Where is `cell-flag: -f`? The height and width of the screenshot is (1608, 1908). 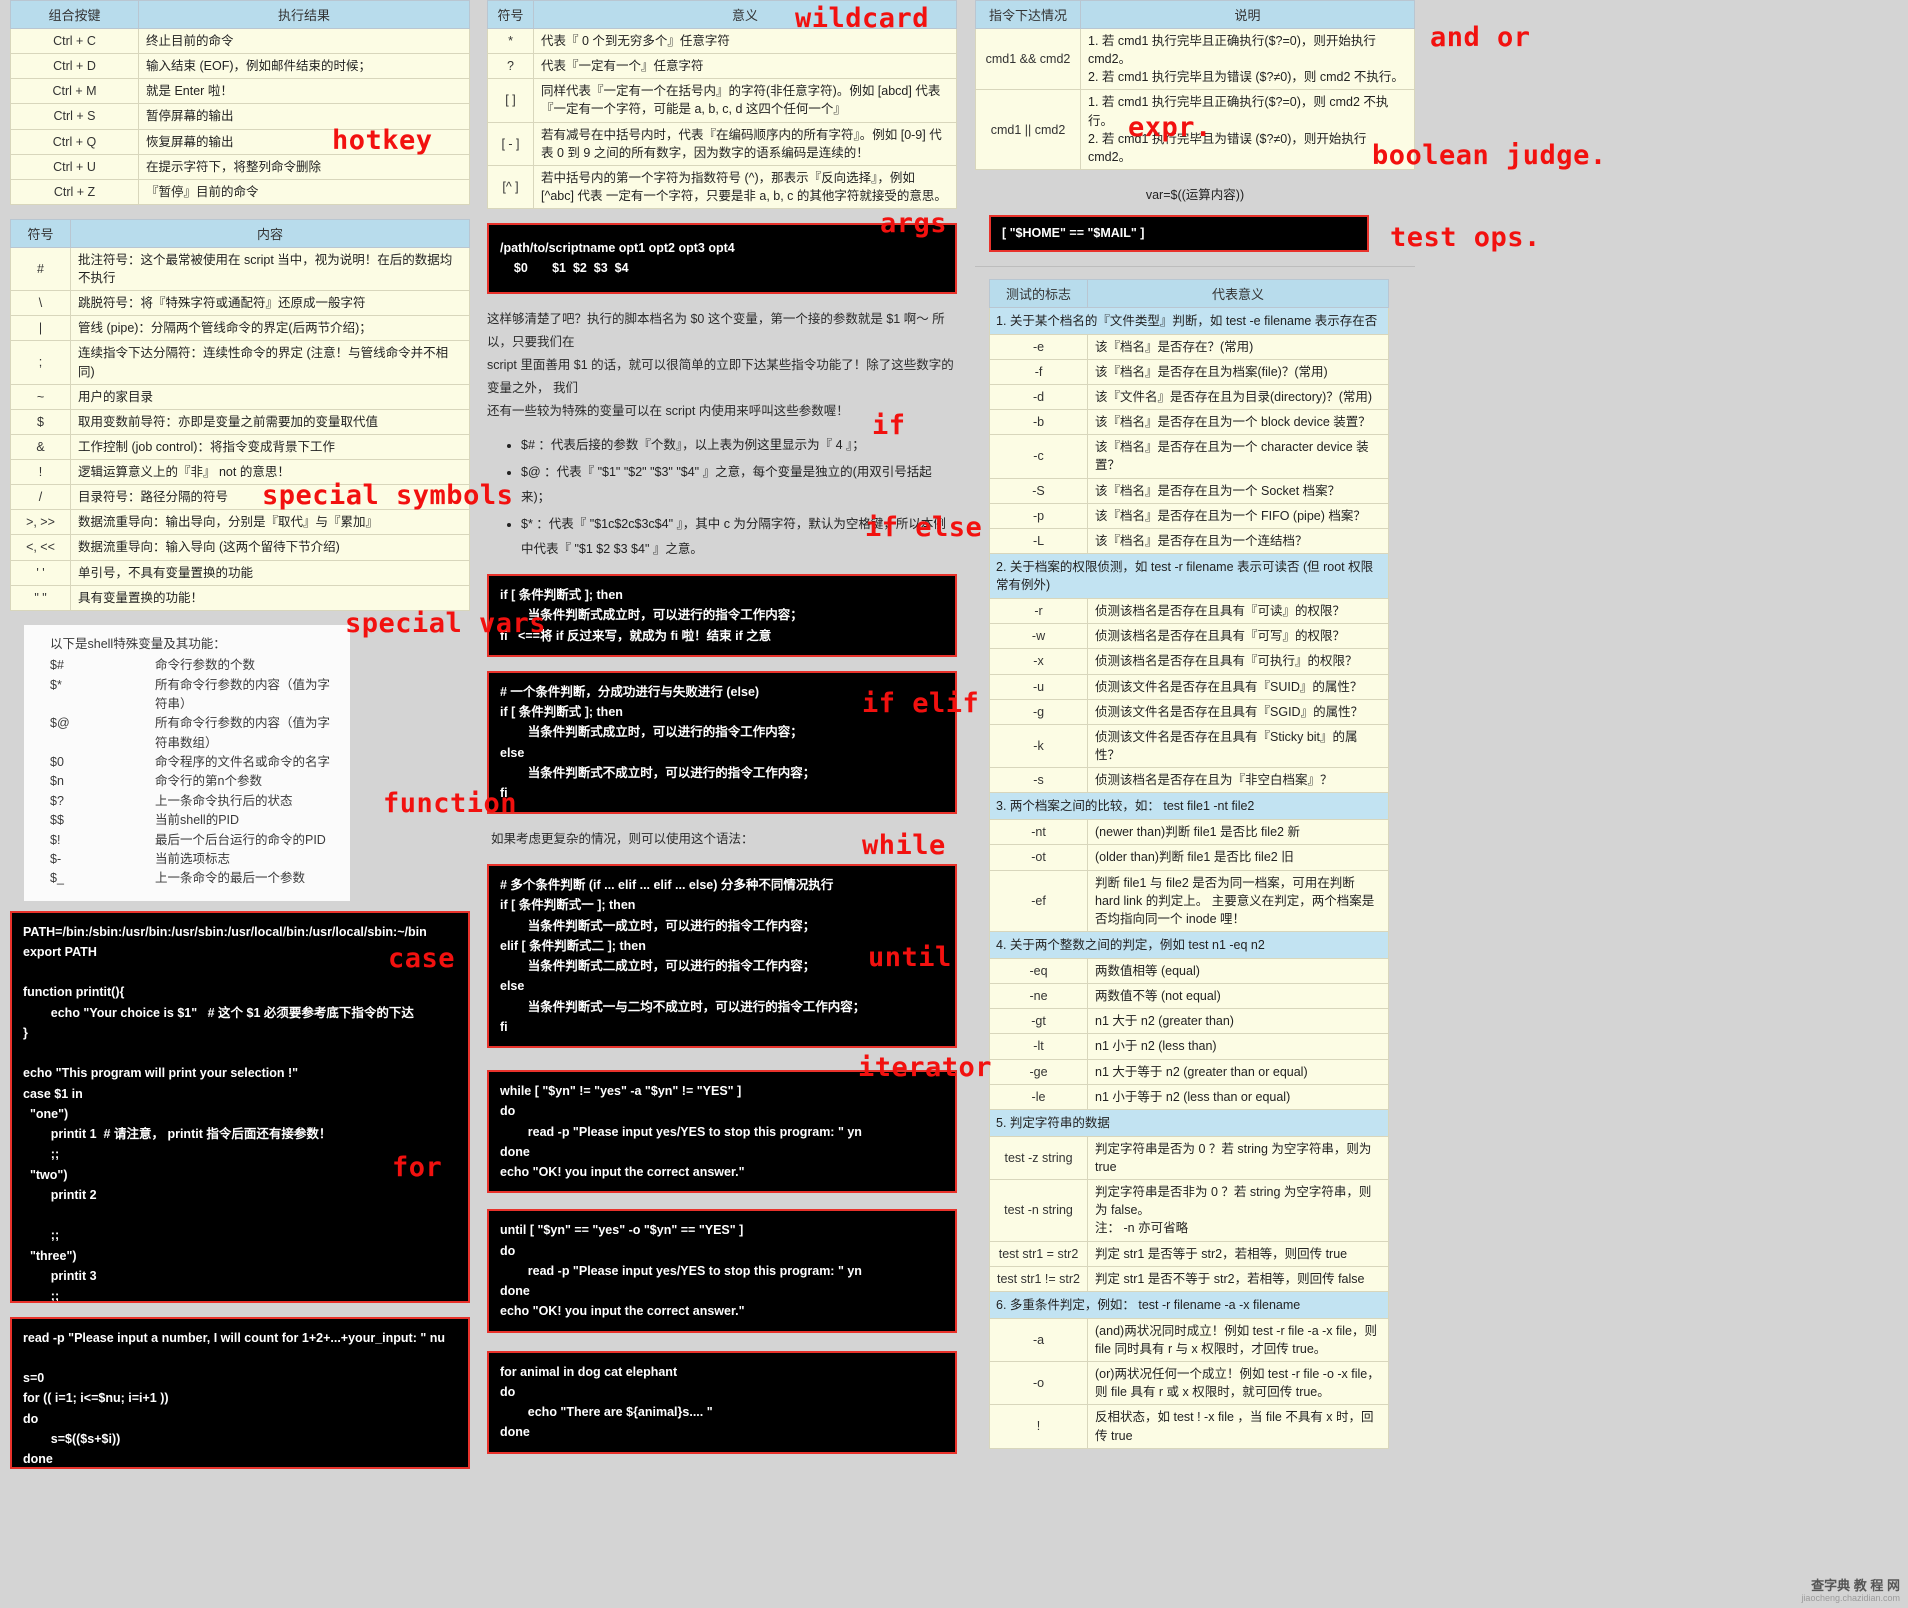 cell-flag: -f is located at coordinates (1038, 372).